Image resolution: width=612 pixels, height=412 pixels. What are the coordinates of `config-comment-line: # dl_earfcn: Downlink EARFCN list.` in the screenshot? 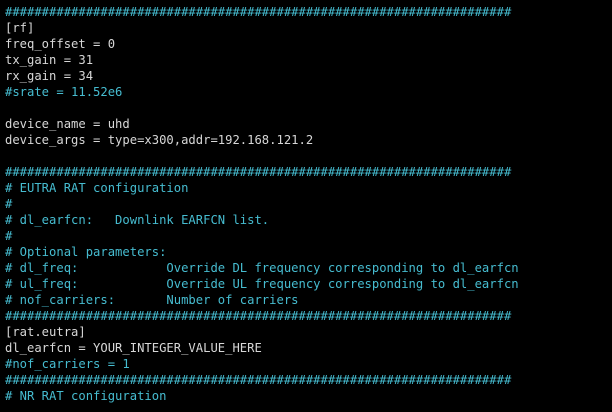 It's located at (137, 220).